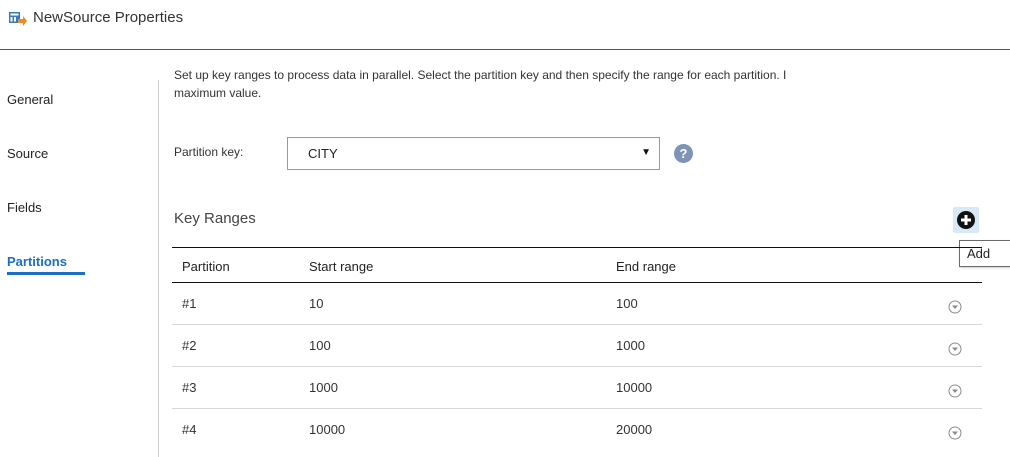  I want to click on table-row: #2 100 1000, so click(577, 346).